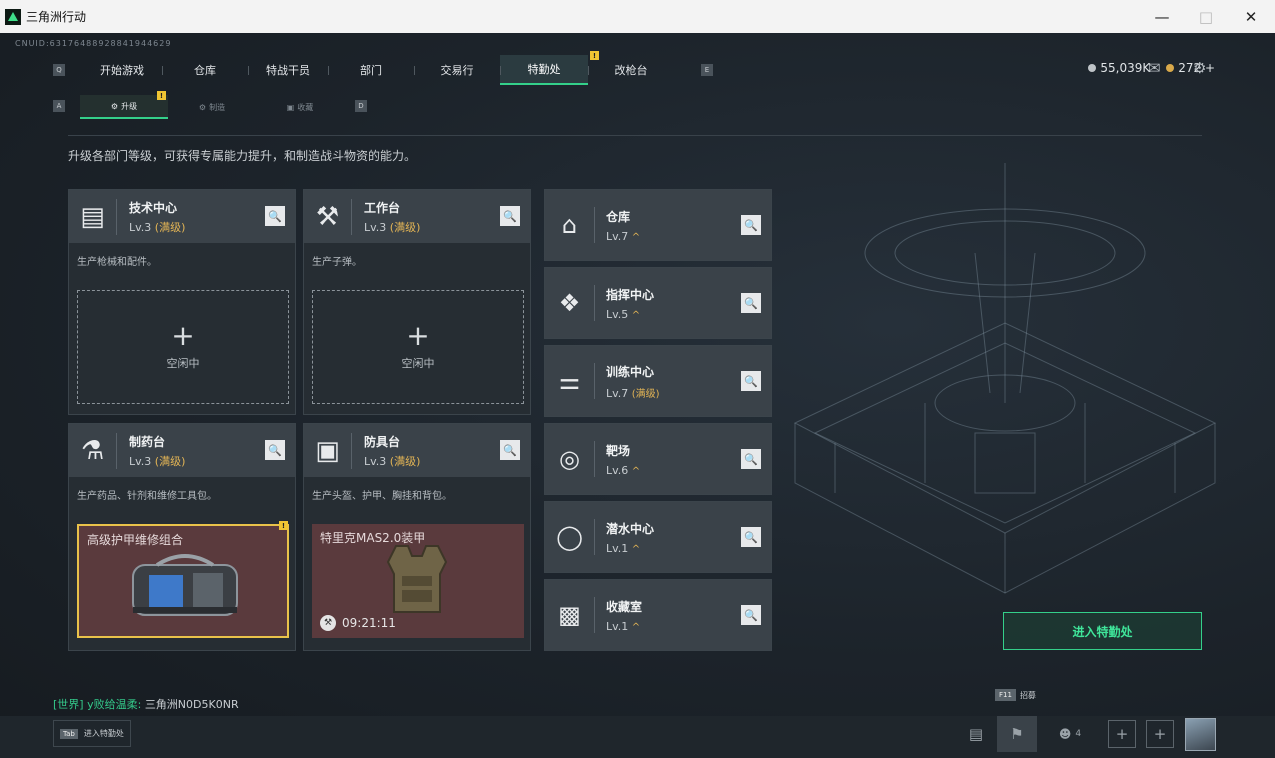  Describe the element at coordinates (1162, 16) in the screenshot. I see `minimize-button: —` at that location.